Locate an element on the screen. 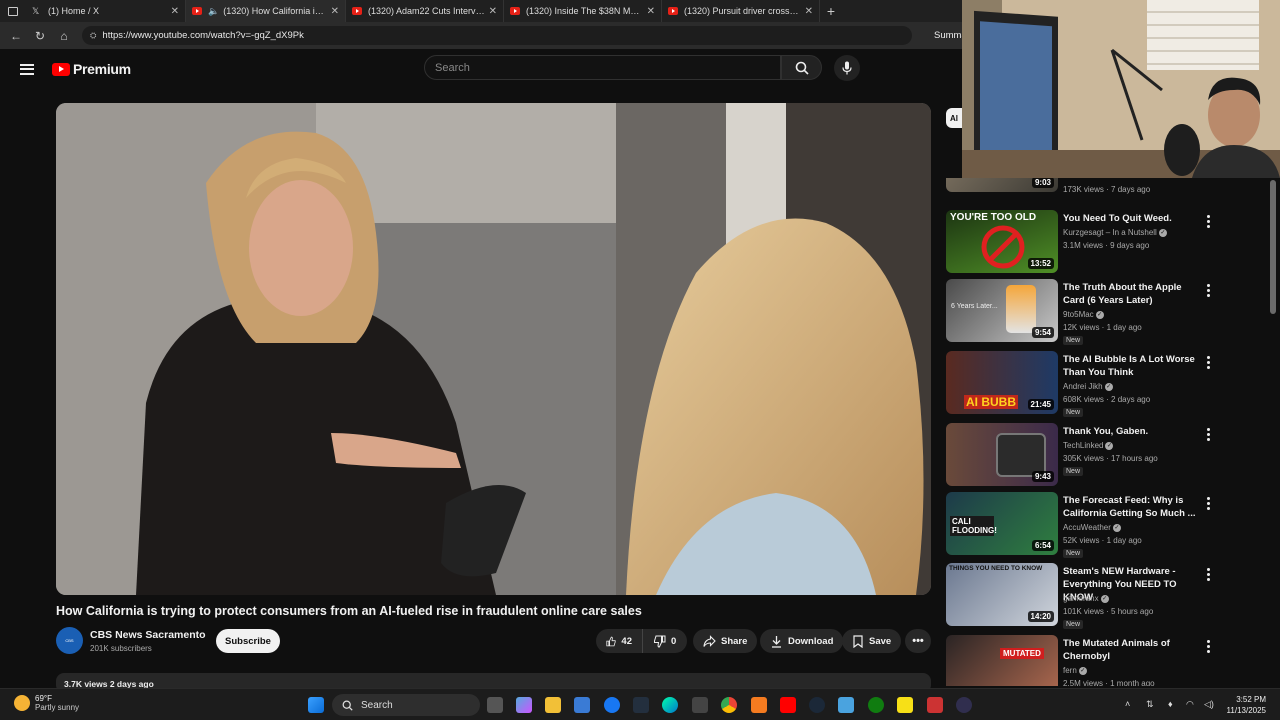 This screenshot has width=1280, height=720. rec-meta: 12K views · 1 day ago is located at coordinates (1102, 327).